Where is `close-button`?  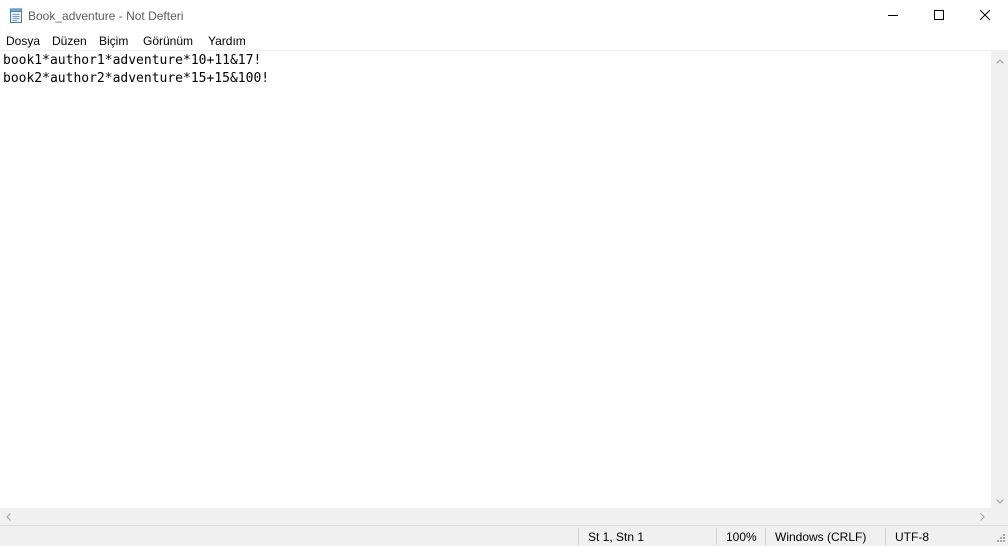 close-button is located at coordinates (985, 16).